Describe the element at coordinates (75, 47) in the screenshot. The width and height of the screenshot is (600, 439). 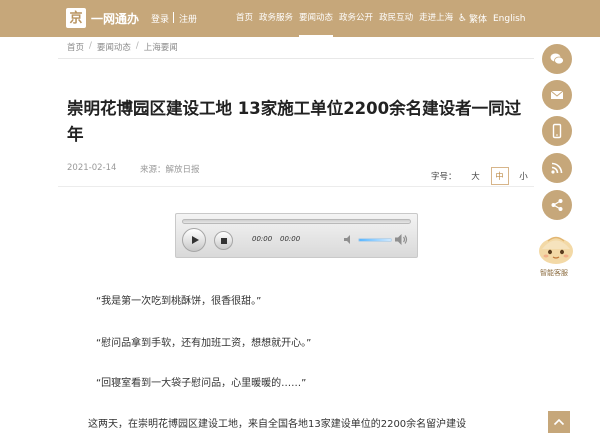
I see `breadcrumb-home: 首页` at that location.